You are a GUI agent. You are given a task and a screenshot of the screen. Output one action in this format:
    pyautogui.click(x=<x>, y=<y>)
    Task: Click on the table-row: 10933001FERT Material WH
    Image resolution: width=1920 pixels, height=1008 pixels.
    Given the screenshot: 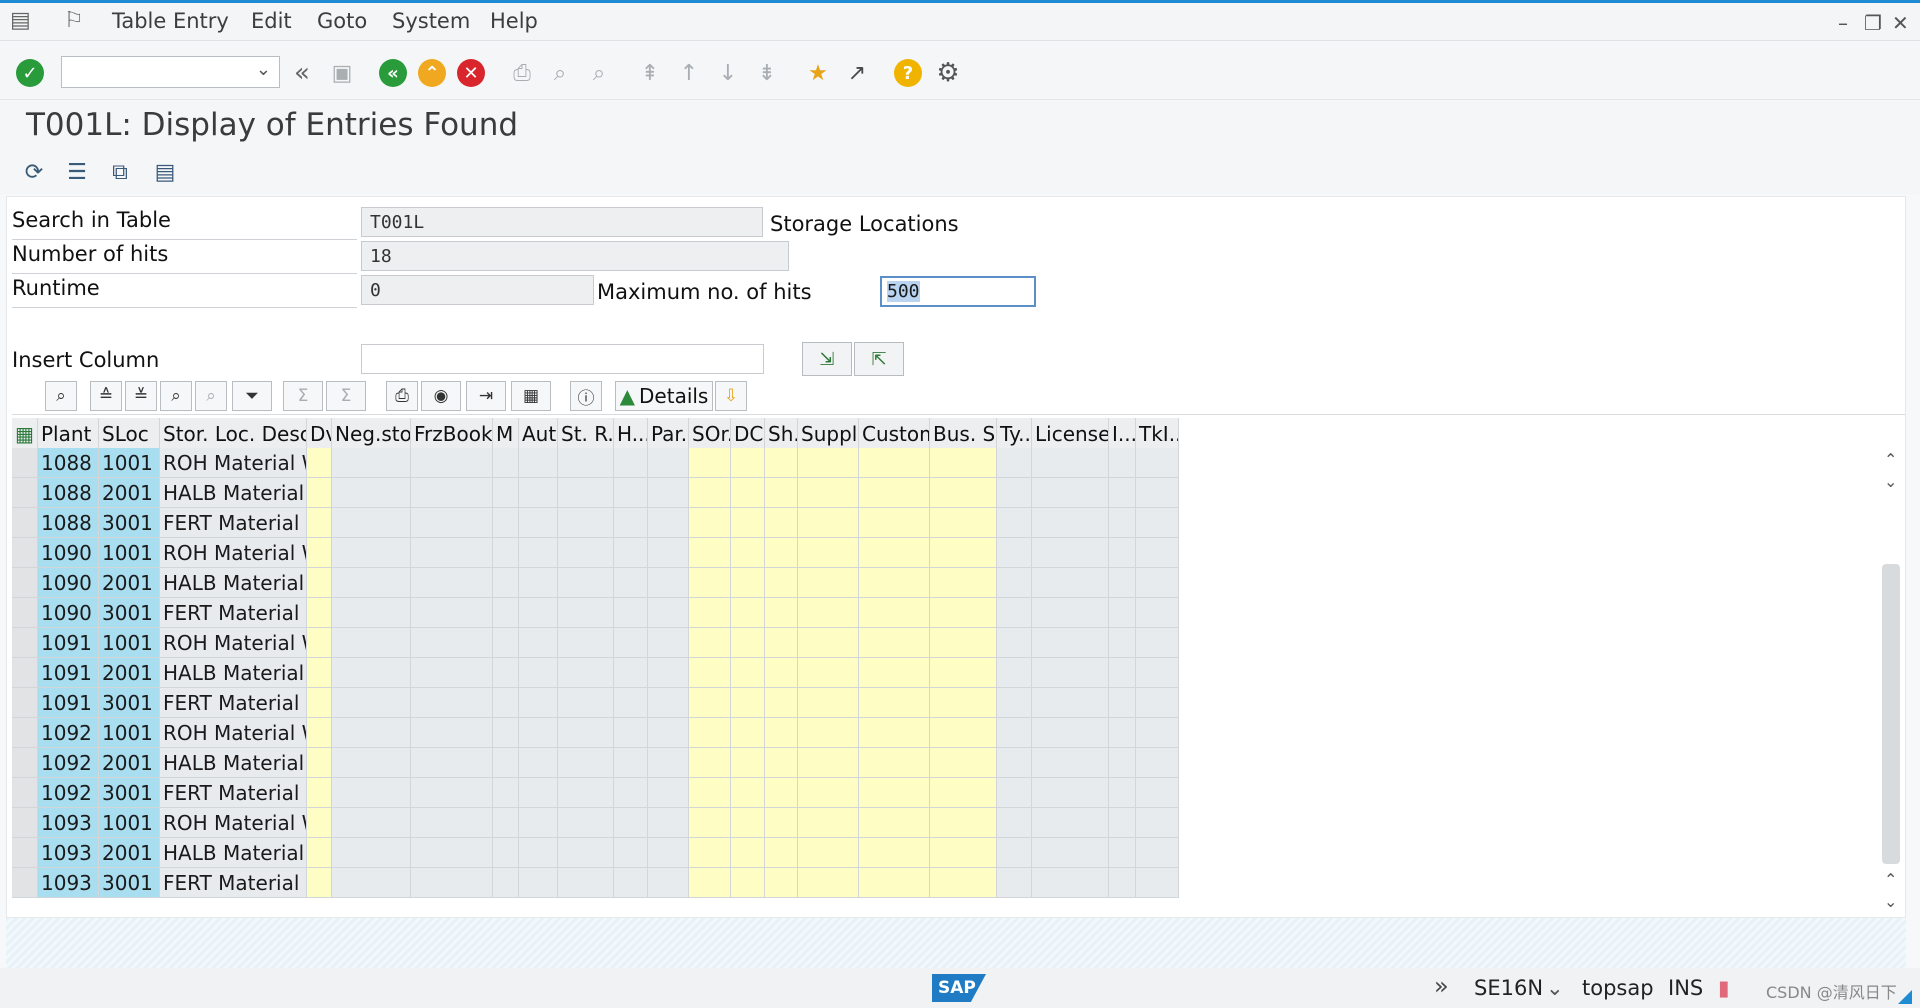 What is the action you would take?
    pyautogui.click(x=727, y=883)
    